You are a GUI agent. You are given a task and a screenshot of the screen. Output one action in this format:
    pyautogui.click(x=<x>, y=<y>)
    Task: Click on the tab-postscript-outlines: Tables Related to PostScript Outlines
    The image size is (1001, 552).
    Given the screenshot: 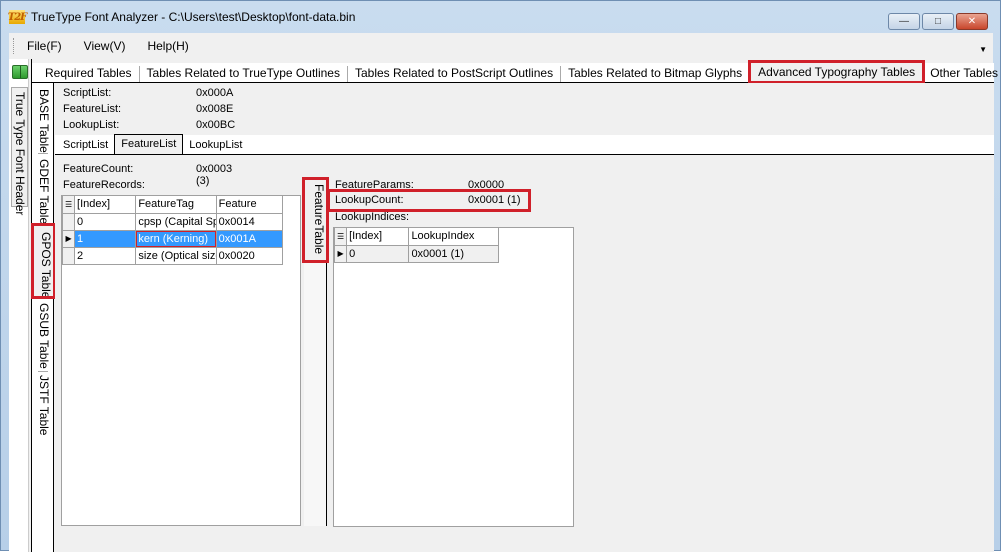 What is the action you would take?
    pyautogui.click(x=455, y=74)
    